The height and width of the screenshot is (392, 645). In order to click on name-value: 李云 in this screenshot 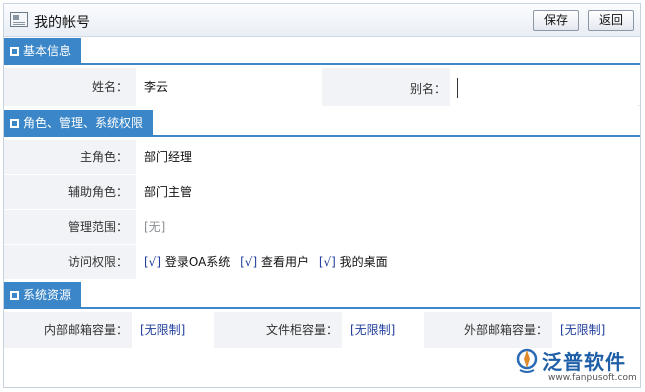, I will do `click(229, 87)`.